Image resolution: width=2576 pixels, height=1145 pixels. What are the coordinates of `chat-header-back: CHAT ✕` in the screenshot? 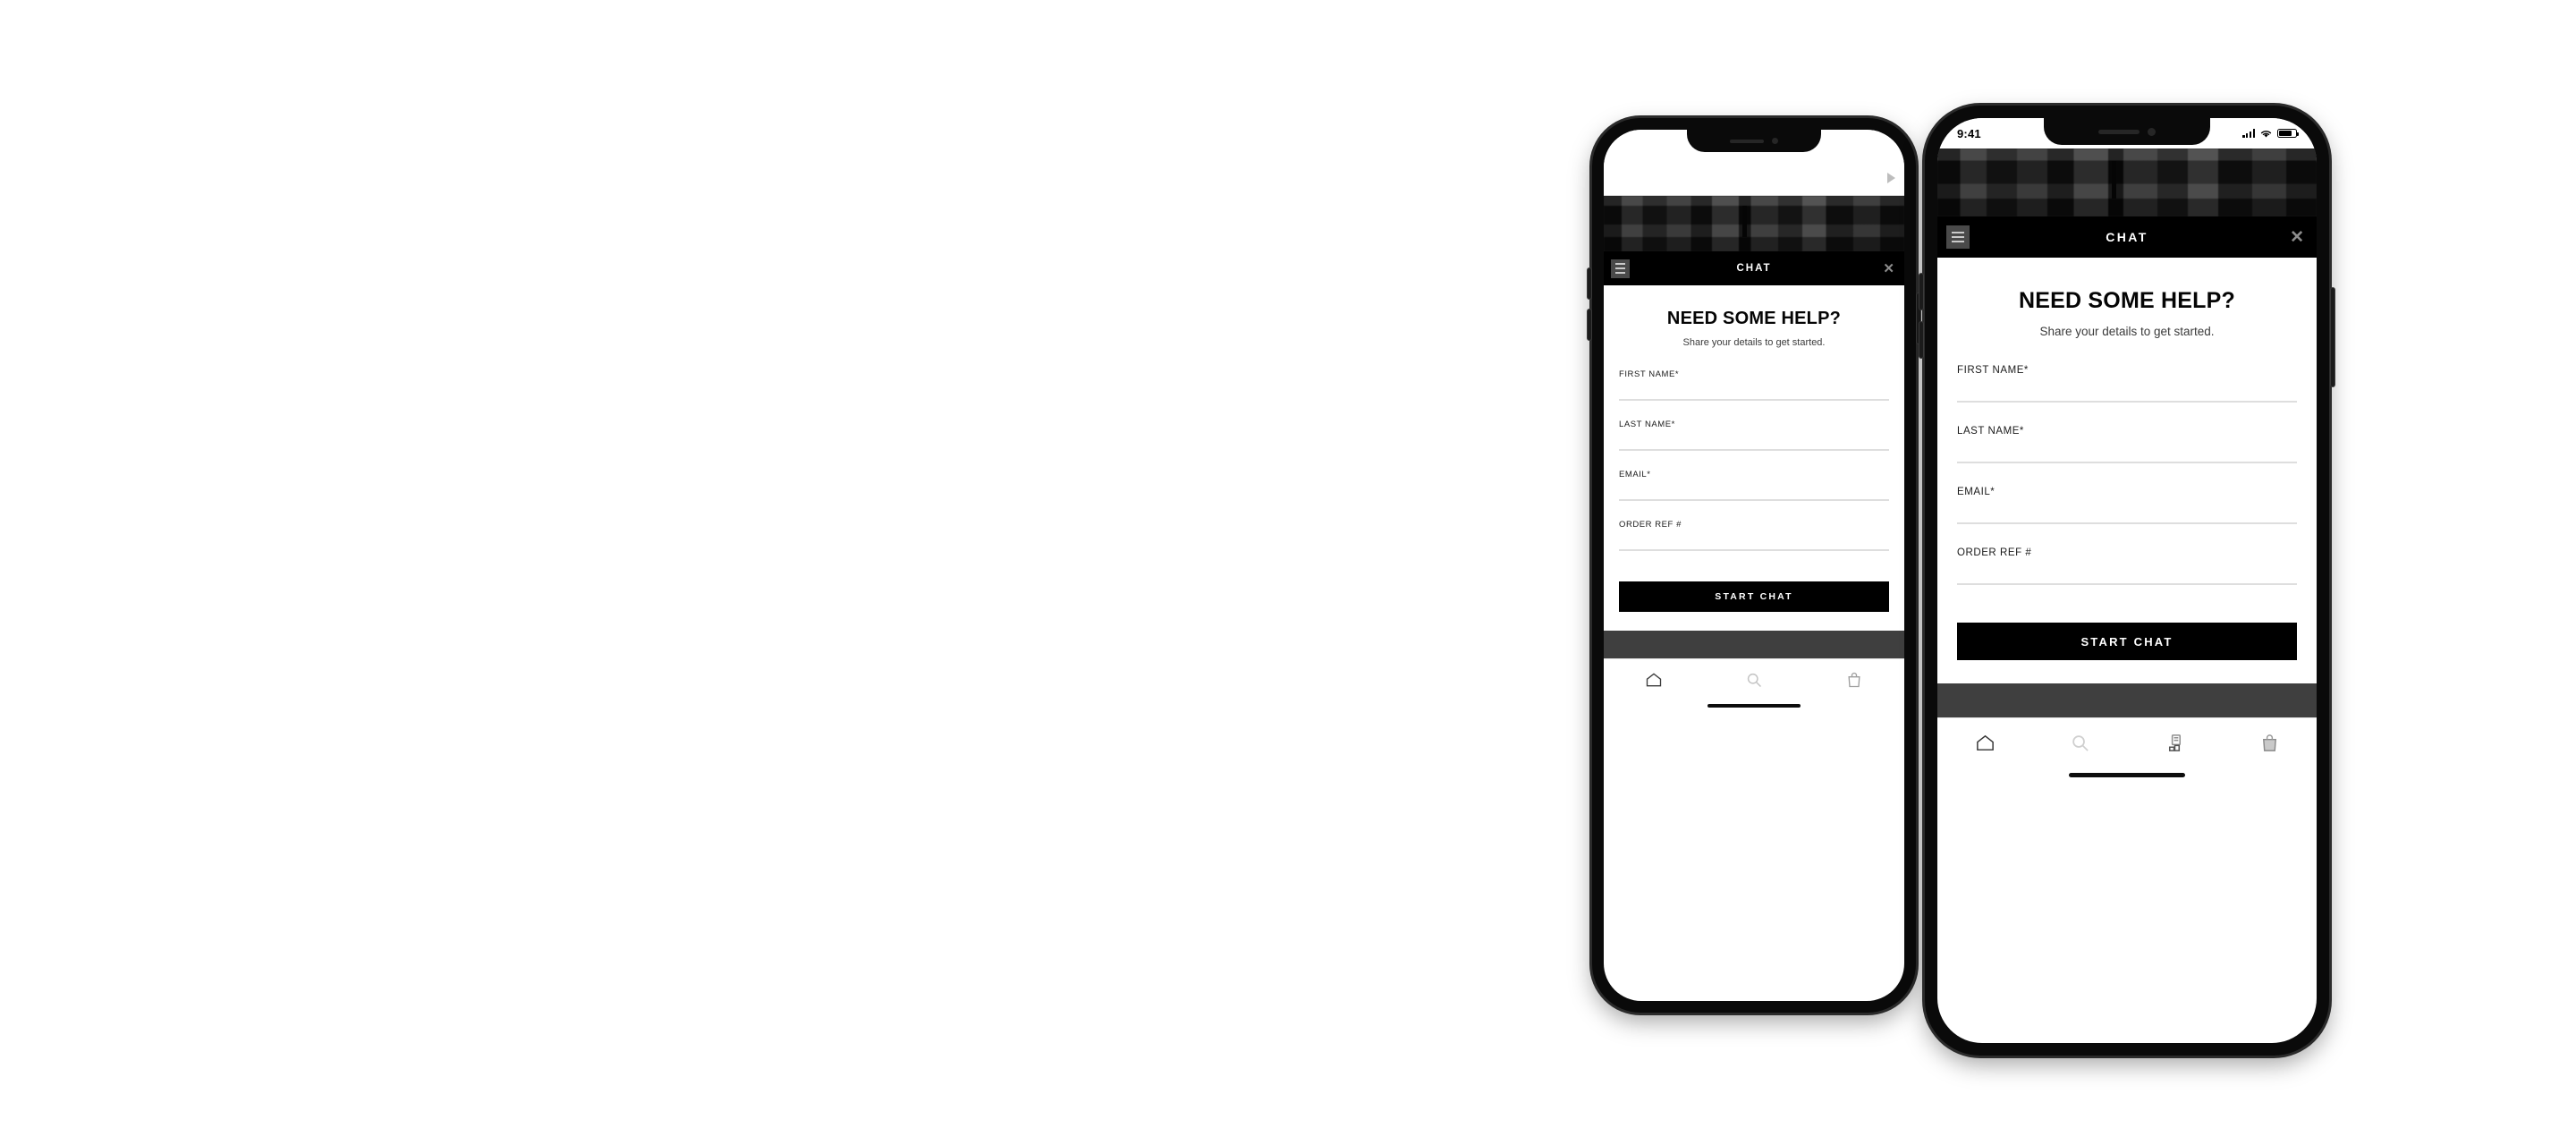 It's located at (1754, 268).